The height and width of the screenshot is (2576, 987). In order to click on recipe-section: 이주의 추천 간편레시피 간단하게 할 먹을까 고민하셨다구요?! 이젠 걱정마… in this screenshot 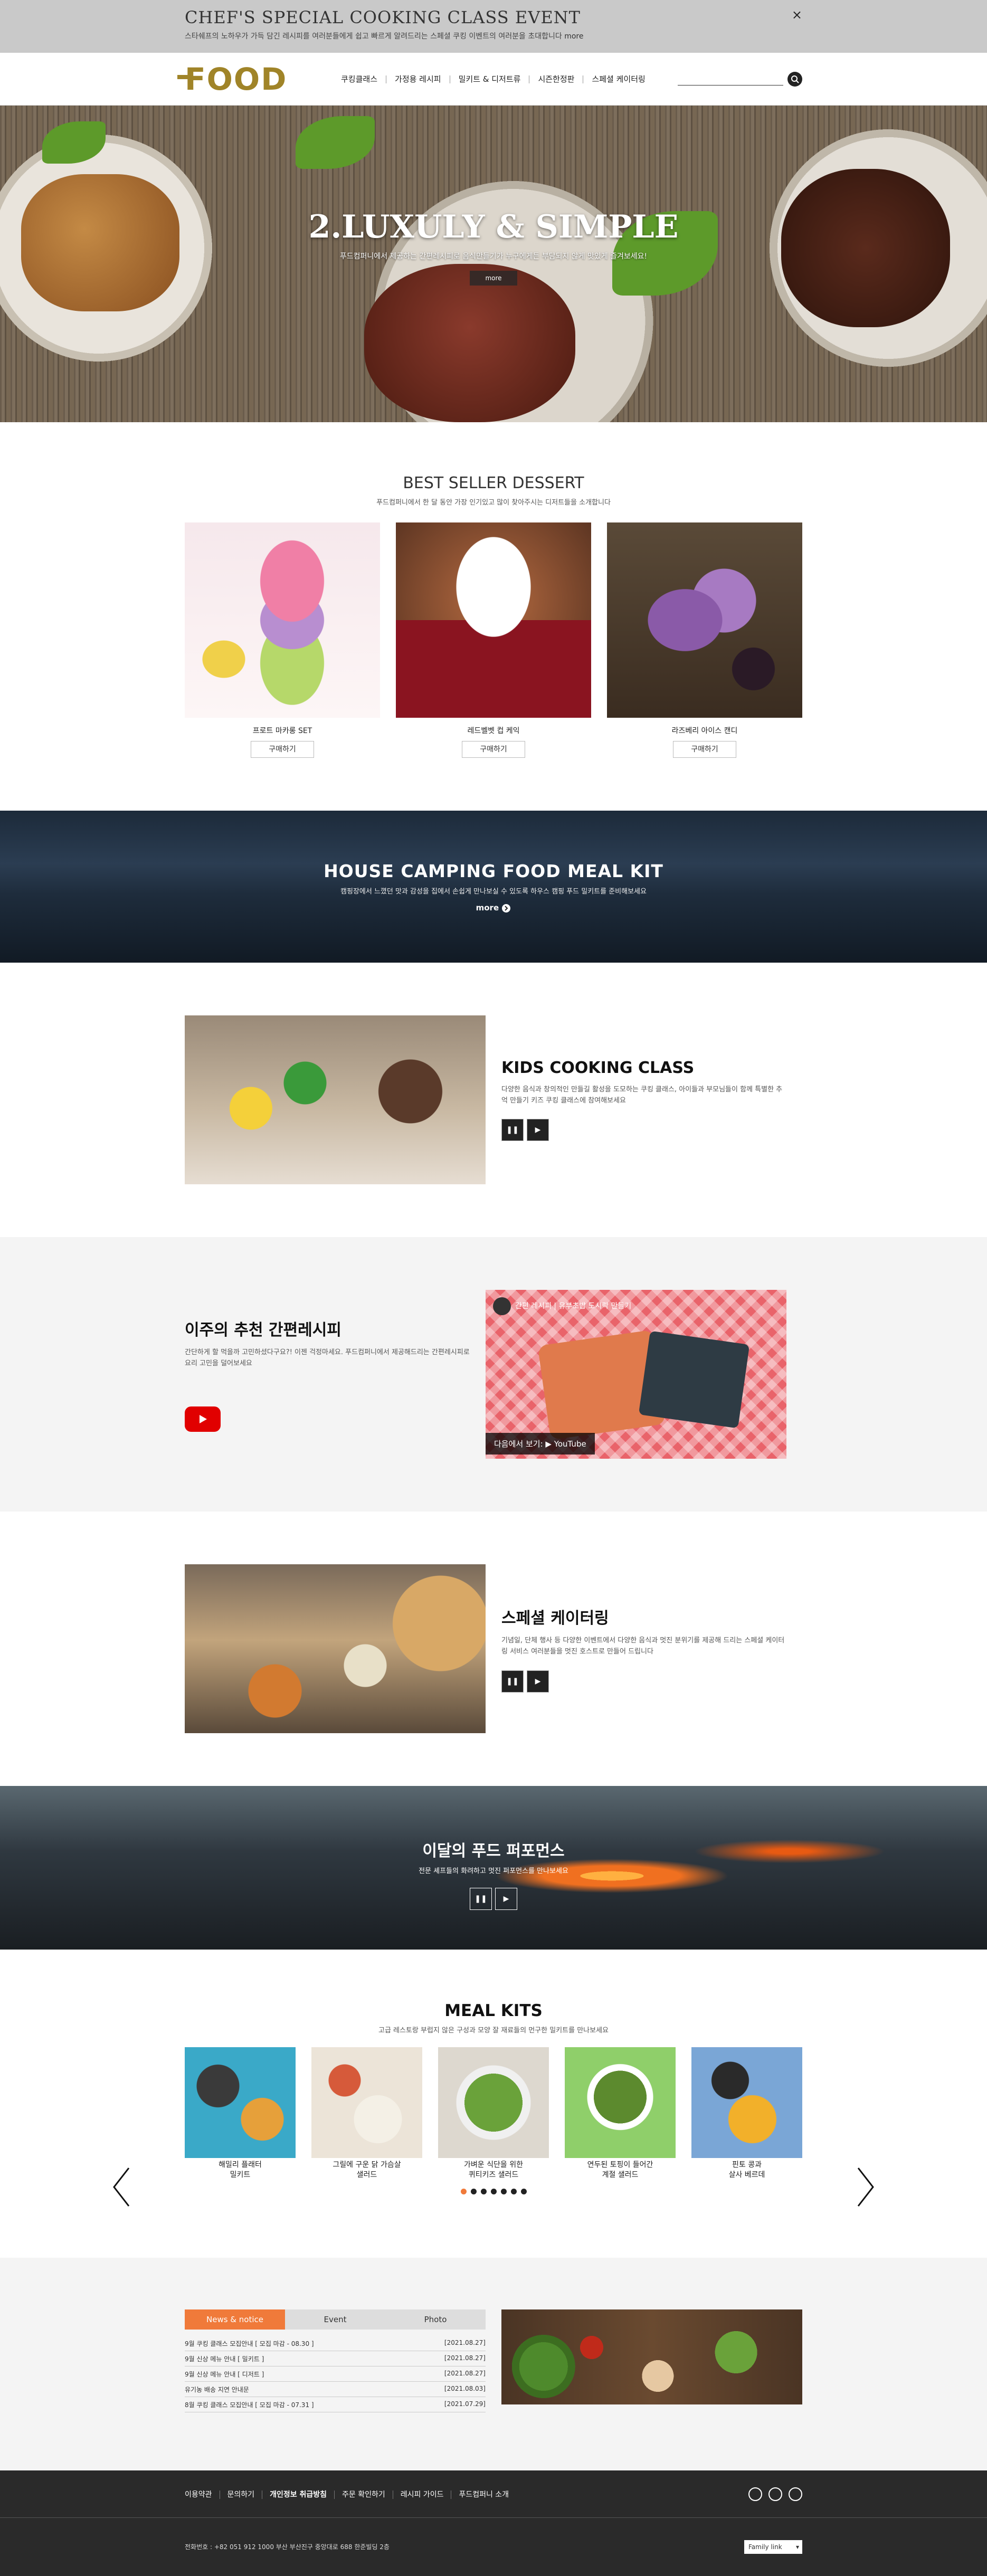, I will do `click(493, 1374)`.